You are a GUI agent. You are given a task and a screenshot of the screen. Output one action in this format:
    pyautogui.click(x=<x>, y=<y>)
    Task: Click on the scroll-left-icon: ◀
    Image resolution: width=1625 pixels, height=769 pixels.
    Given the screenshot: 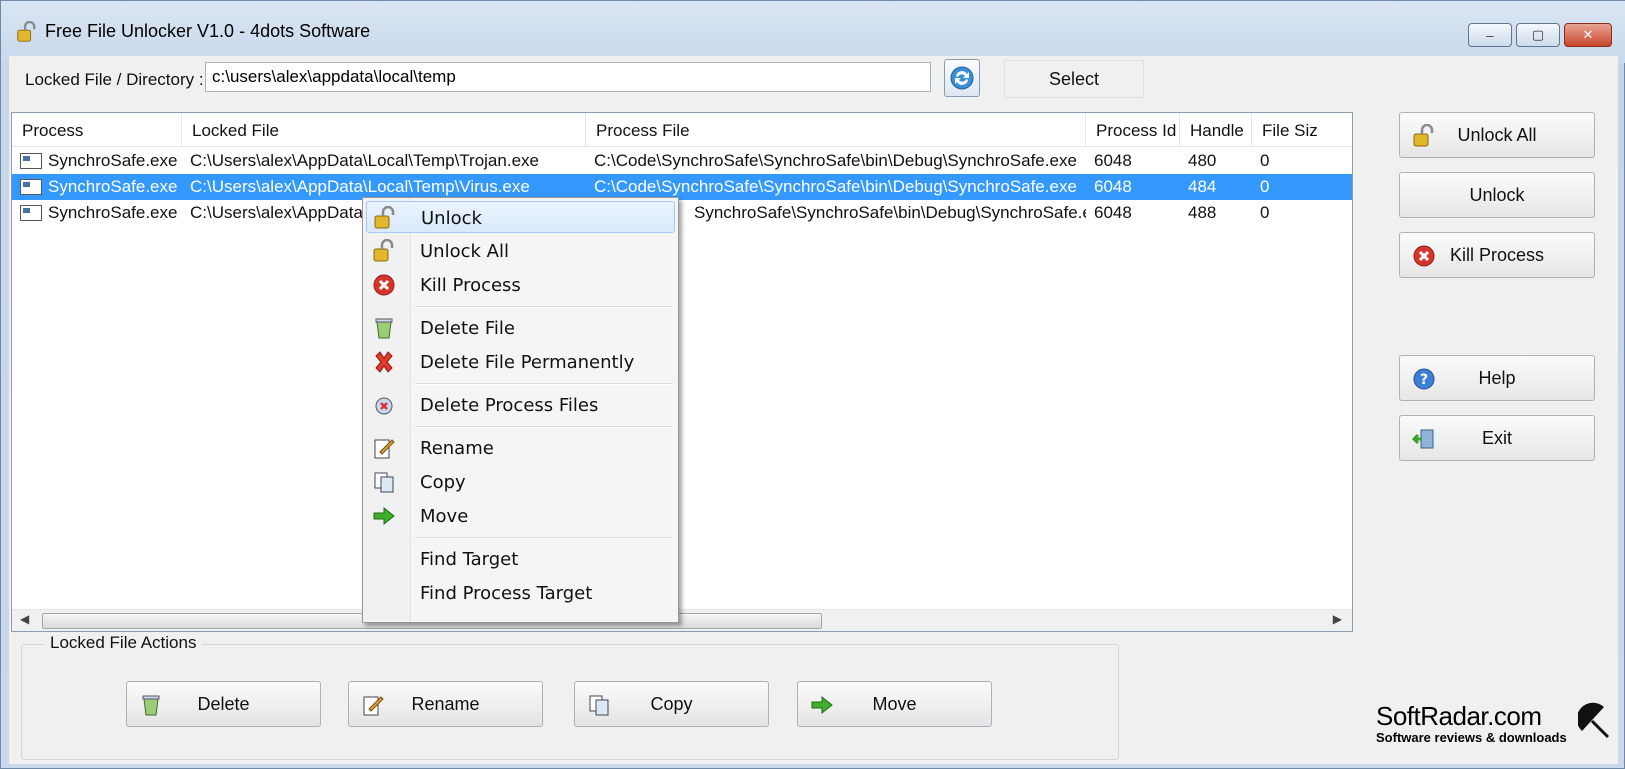 What is the action you would take?
    pyautogui.click(x=24, y=619)
    